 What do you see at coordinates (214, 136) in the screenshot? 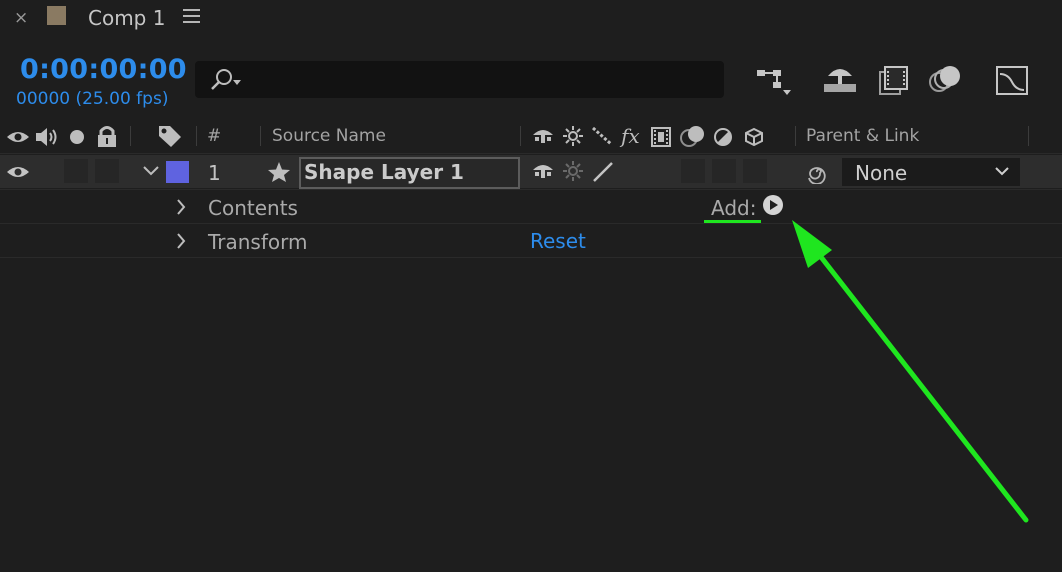
I see `number-column-header: #` at bounding box center [214, 136].